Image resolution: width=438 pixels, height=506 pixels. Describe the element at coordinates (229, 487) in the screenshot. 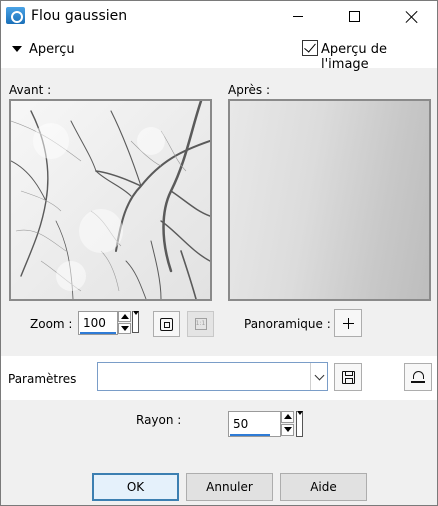

I see `cancel-button: Annuler` at that location.